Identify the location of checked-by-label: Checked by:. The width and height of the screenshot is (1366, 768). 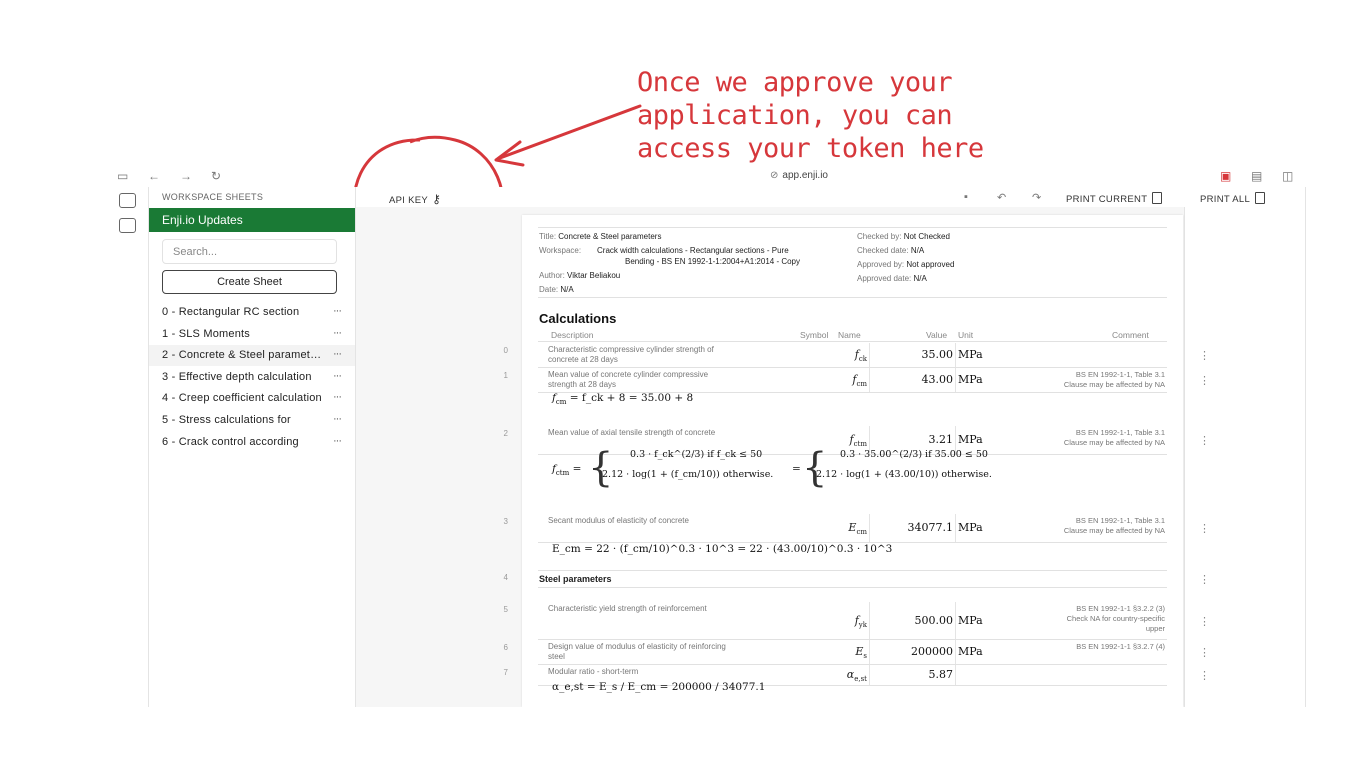
(879, 236).